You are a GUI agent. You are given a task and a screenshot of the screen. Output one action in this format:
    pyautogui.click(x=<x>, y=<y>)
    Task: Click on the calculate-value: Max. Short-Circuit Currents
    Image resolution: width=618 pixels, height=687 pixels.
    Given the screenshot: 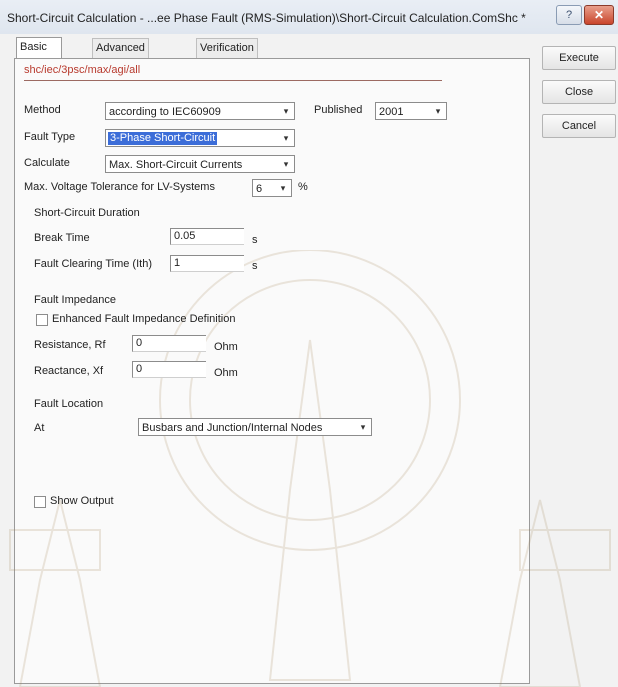 What is the action you would take?
    pyautogui.click(x=176, y=165)
    